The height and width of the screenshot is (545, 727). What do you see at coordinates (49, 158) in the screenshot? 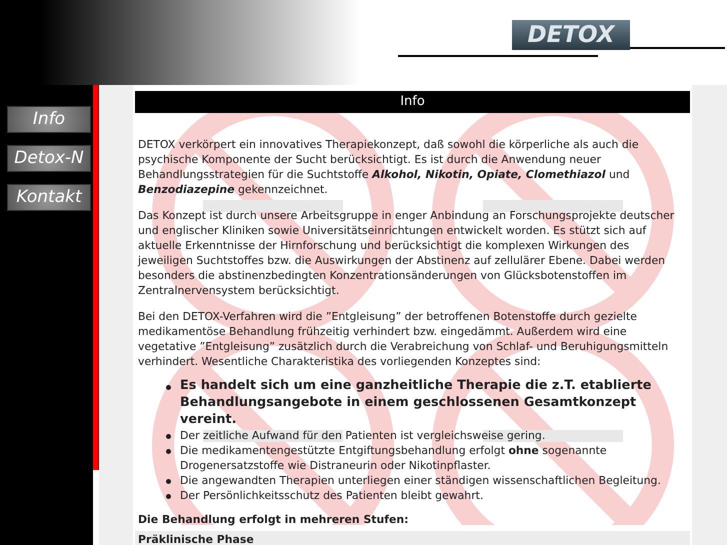
I see `nav-button: Detox-N` at bounding box center [49, 158].